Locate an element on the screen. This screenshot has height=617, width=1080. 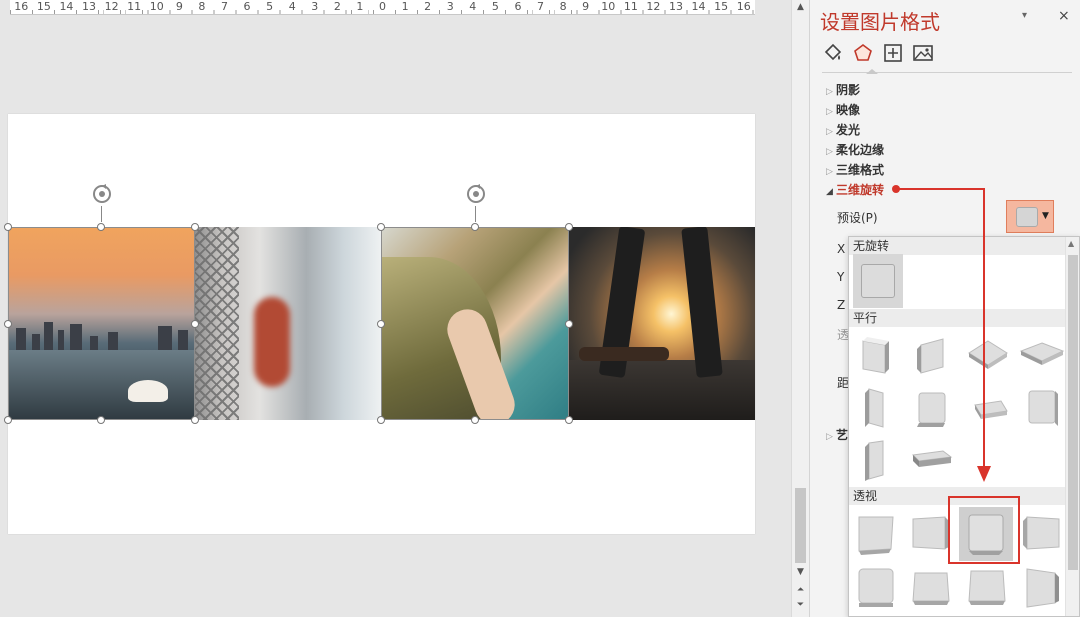
gallery-scrollbar: ▲ is located at coordinates (1072, 426).